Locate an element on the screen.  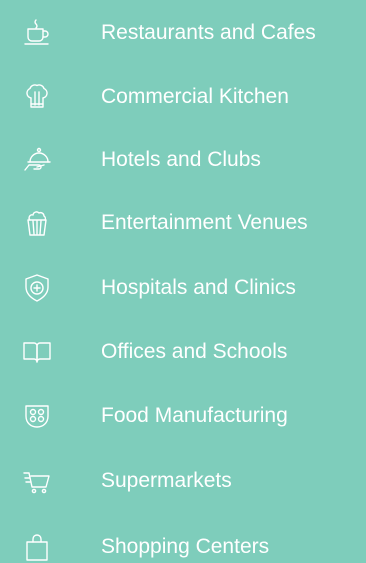
category-item-shopping-centers: Shopping Centers is located at coordinates (183, 544).